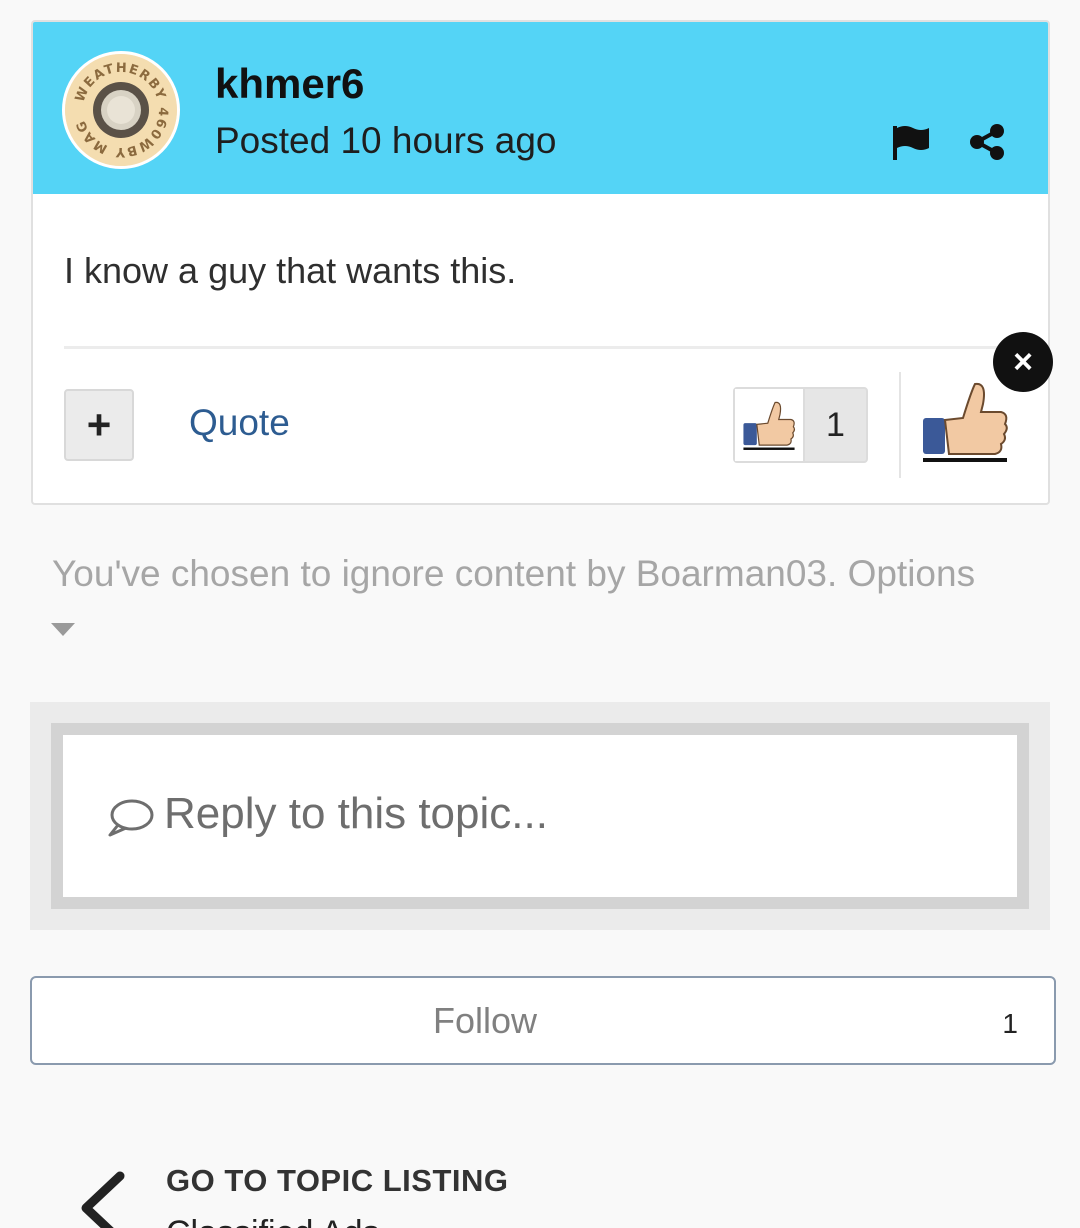  What do you see at coordinates (900, 425) in the screenshot?
I see `reaction-separator` at bounding box center [900, 425].